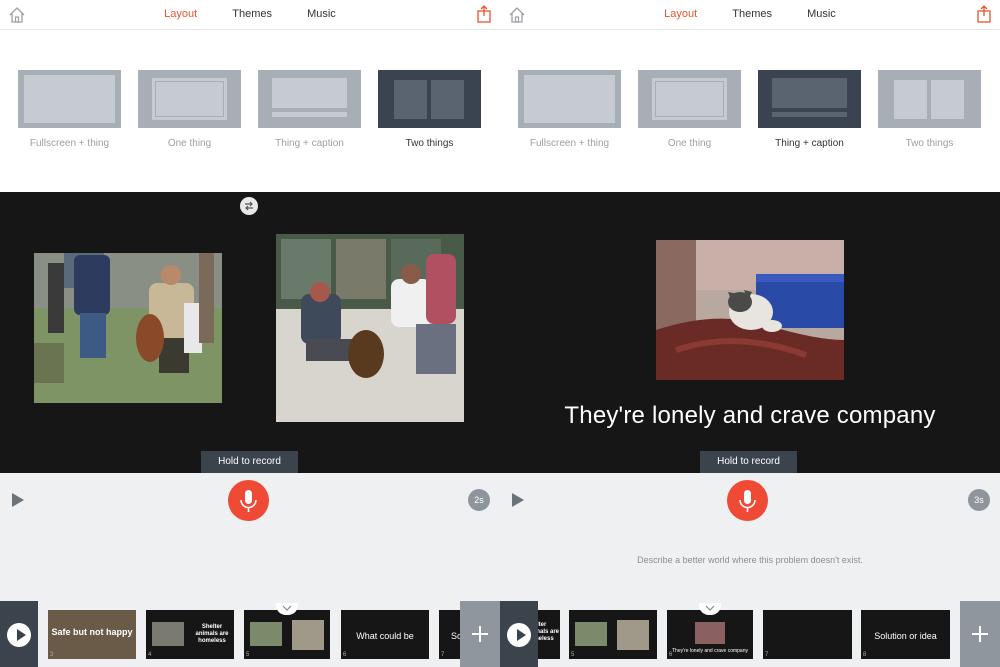  Describe the element at coordinates (750, 310) in the screenshot. I see `photo-kitten` at that location.